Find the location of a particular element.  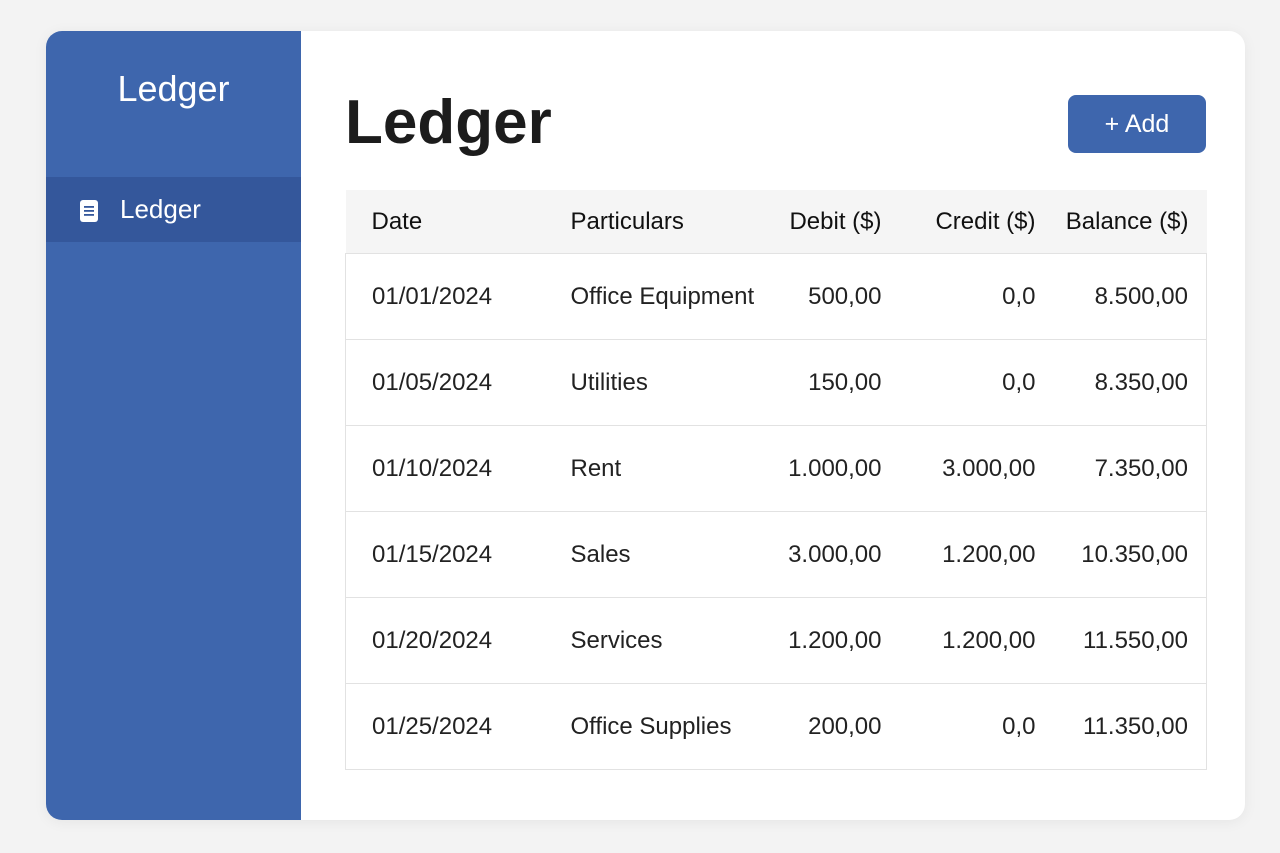

cell-debit: 200,00 is located at coordinates (826, 726).